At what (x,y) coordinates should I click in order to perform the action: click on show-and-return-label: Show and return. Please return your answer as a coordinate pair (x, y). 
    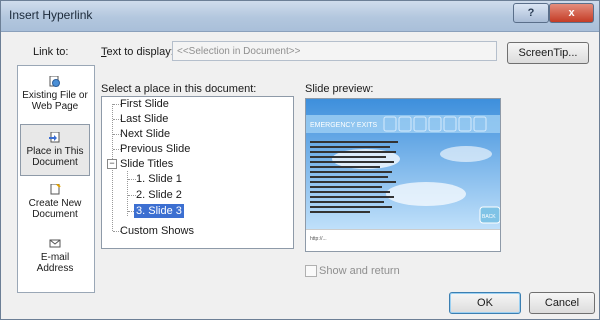
    Looking at the image, I should click on (359, 271).